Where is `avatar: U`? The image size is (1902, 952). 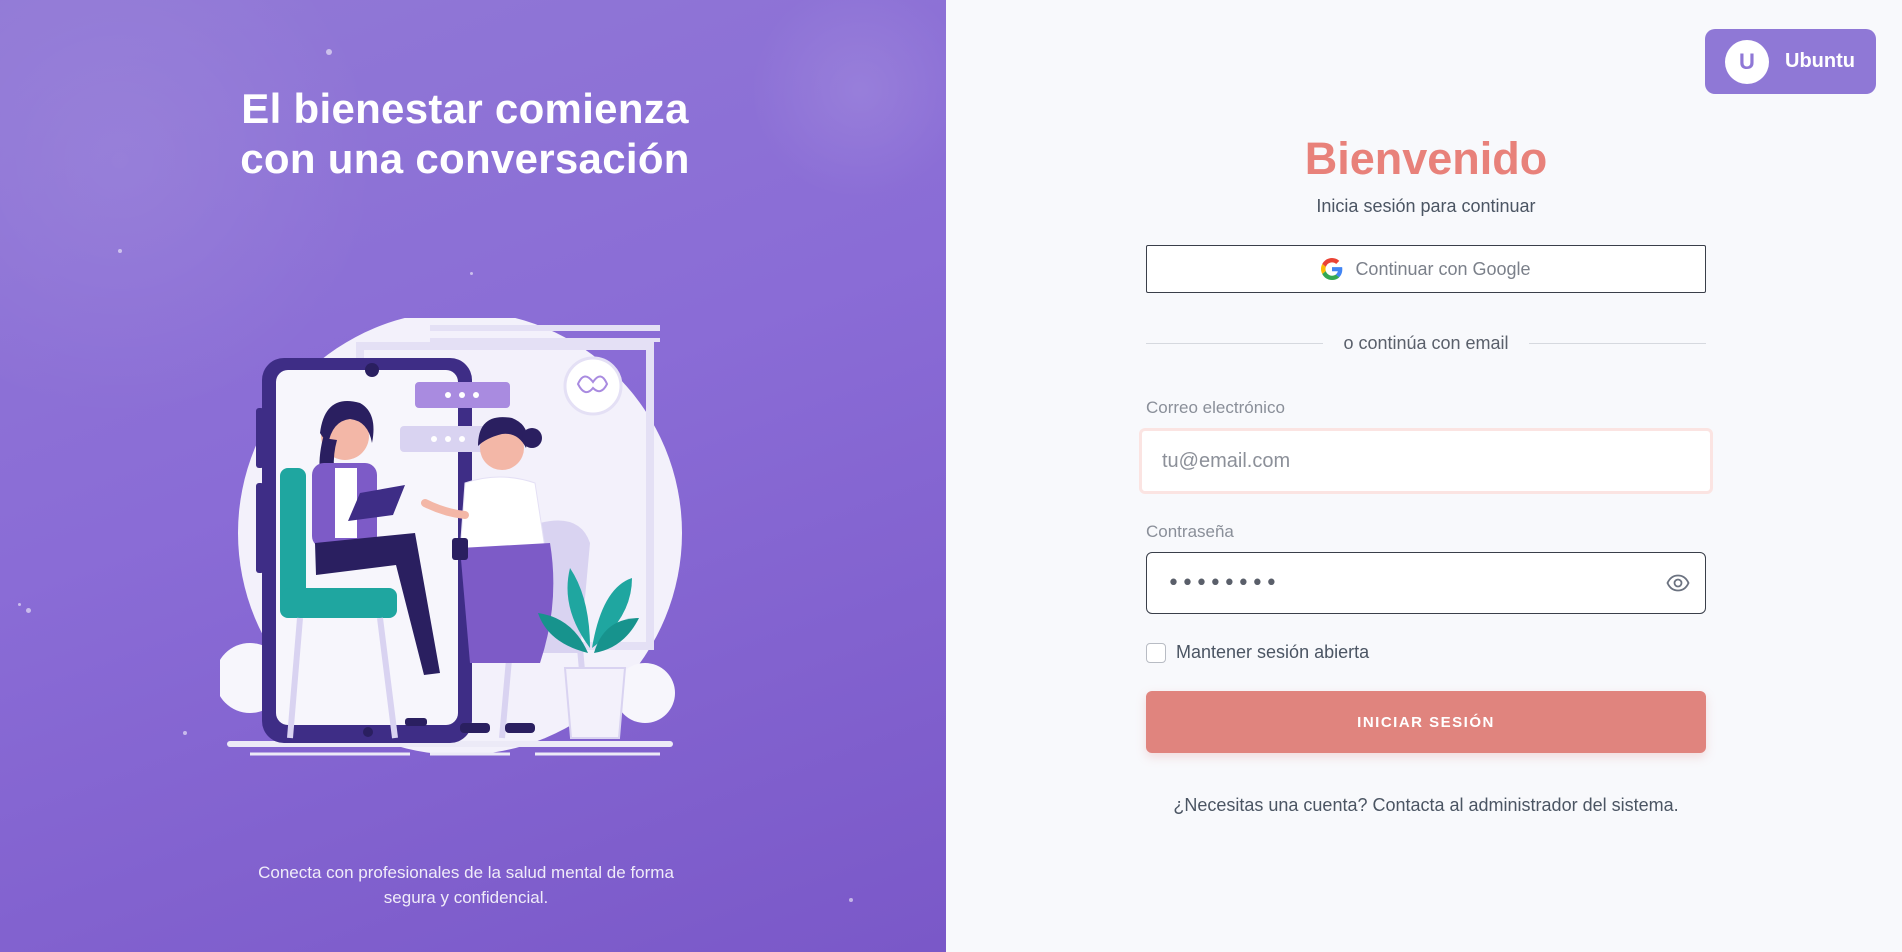 avatar: U is located at coordinates (1747, 61).